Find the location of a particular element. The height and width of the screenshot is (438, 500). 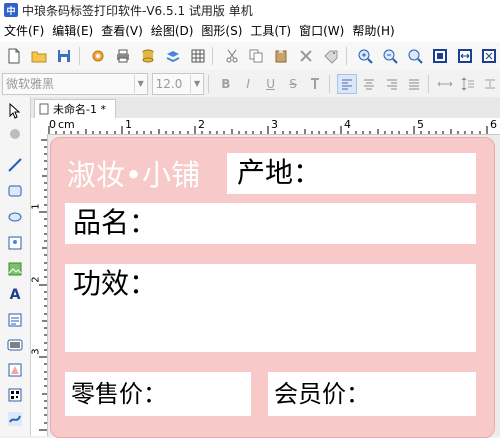

text-color-icon is located at coordinates (315, 84).